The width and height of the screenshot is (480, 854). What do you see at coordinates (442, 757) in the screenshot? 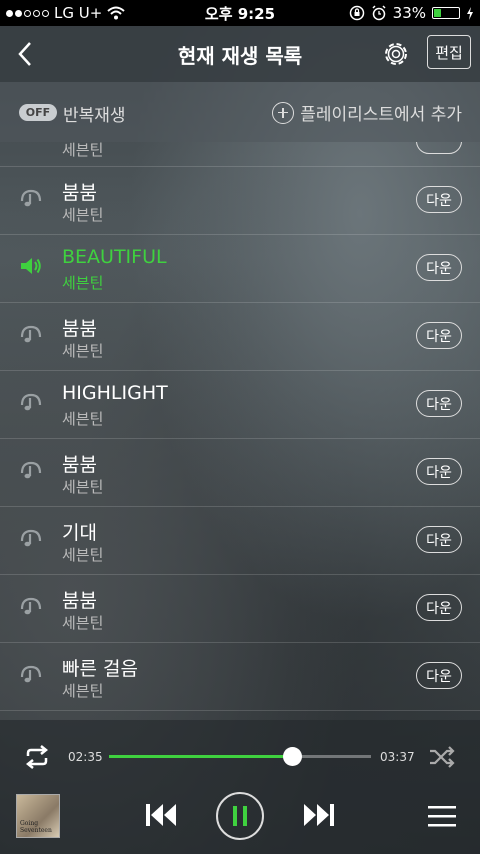
I see `shuffle-icon` at bounding box center [442, 757].